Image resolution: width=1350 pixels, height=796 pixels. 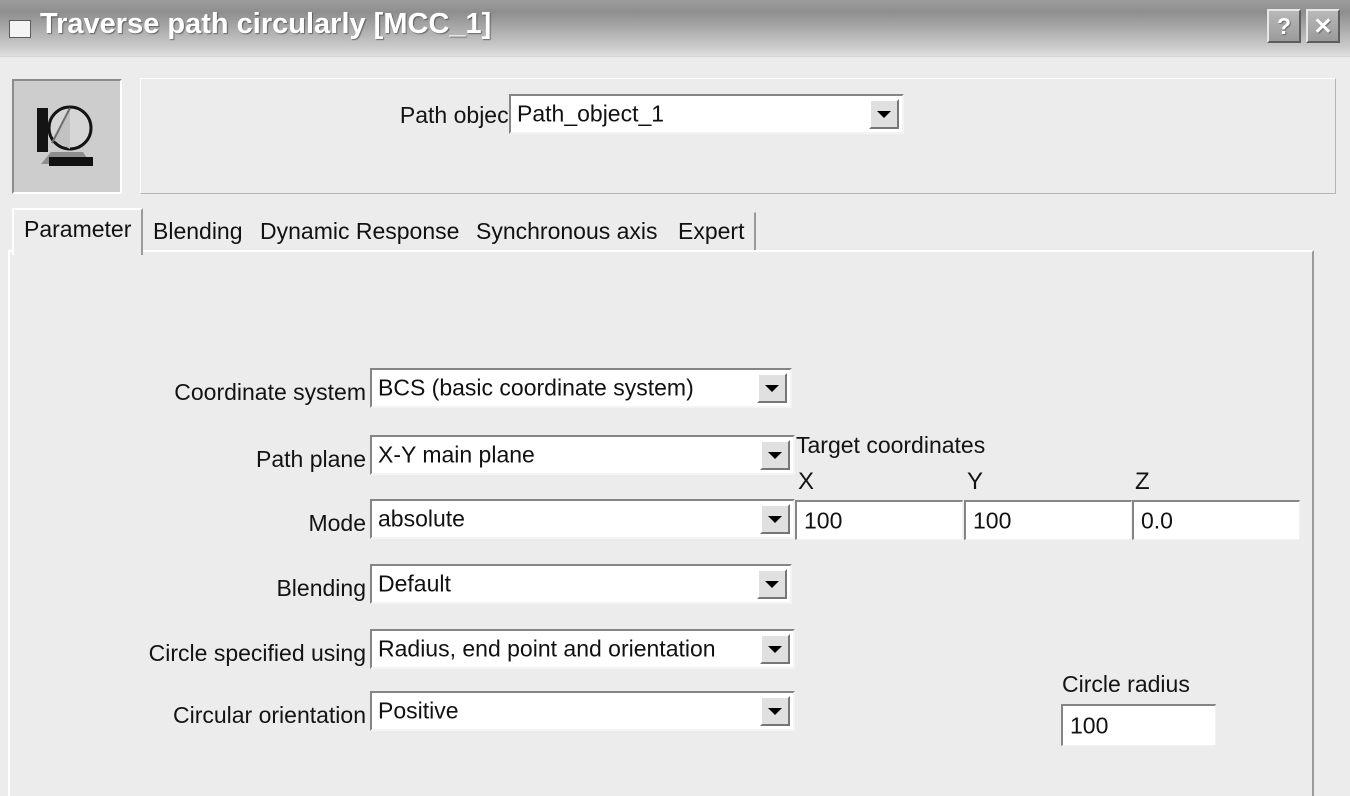 What do you see at coordinates (712, 233) in the screenshot?
I see `tab-expert: Expert` at bounding box center [712, 233].